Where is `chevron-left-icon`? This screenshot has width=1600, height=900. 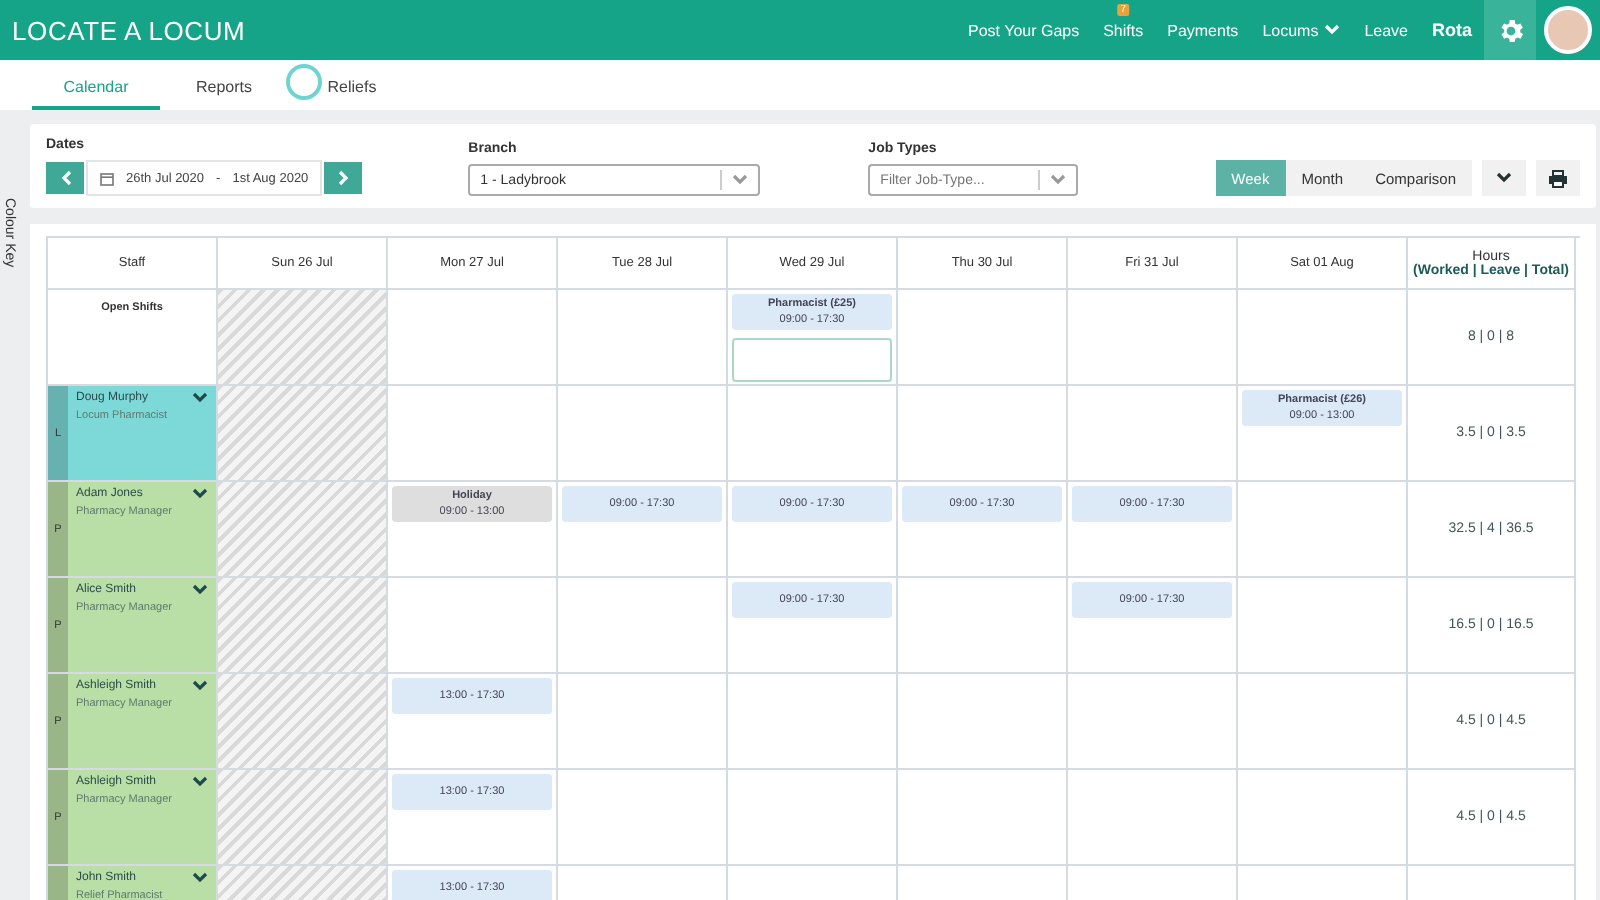
chevron-left-icon is located at coordinates (65, 178).